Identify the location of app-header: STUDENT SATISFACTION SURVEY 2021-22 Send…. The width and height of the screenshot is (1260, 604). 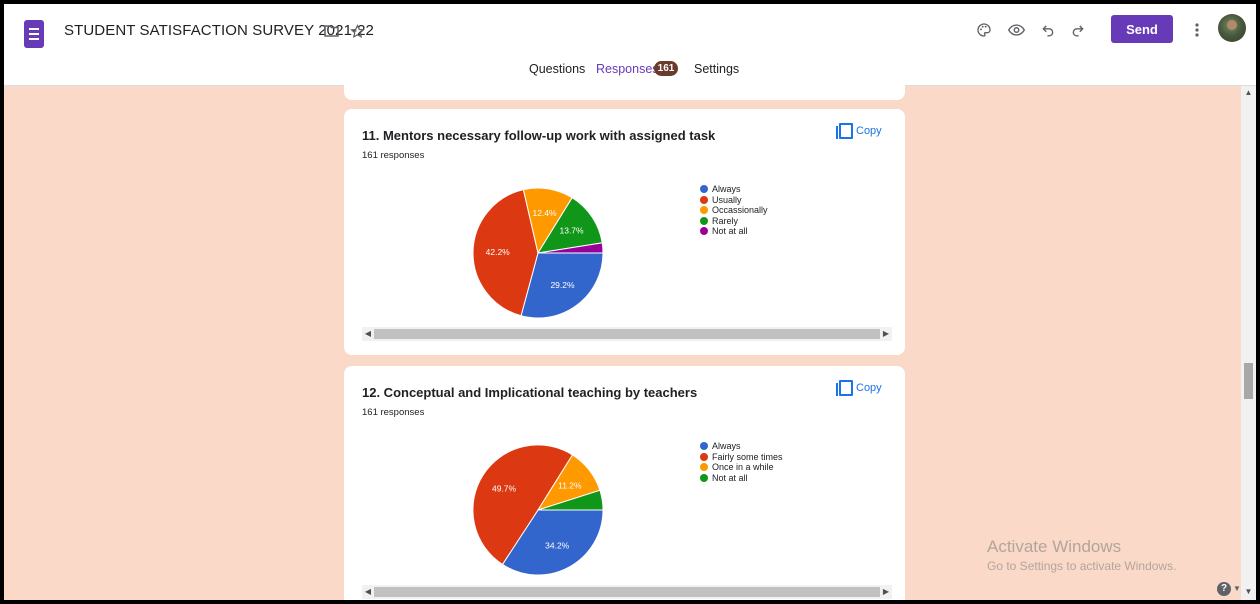
(630, 45).